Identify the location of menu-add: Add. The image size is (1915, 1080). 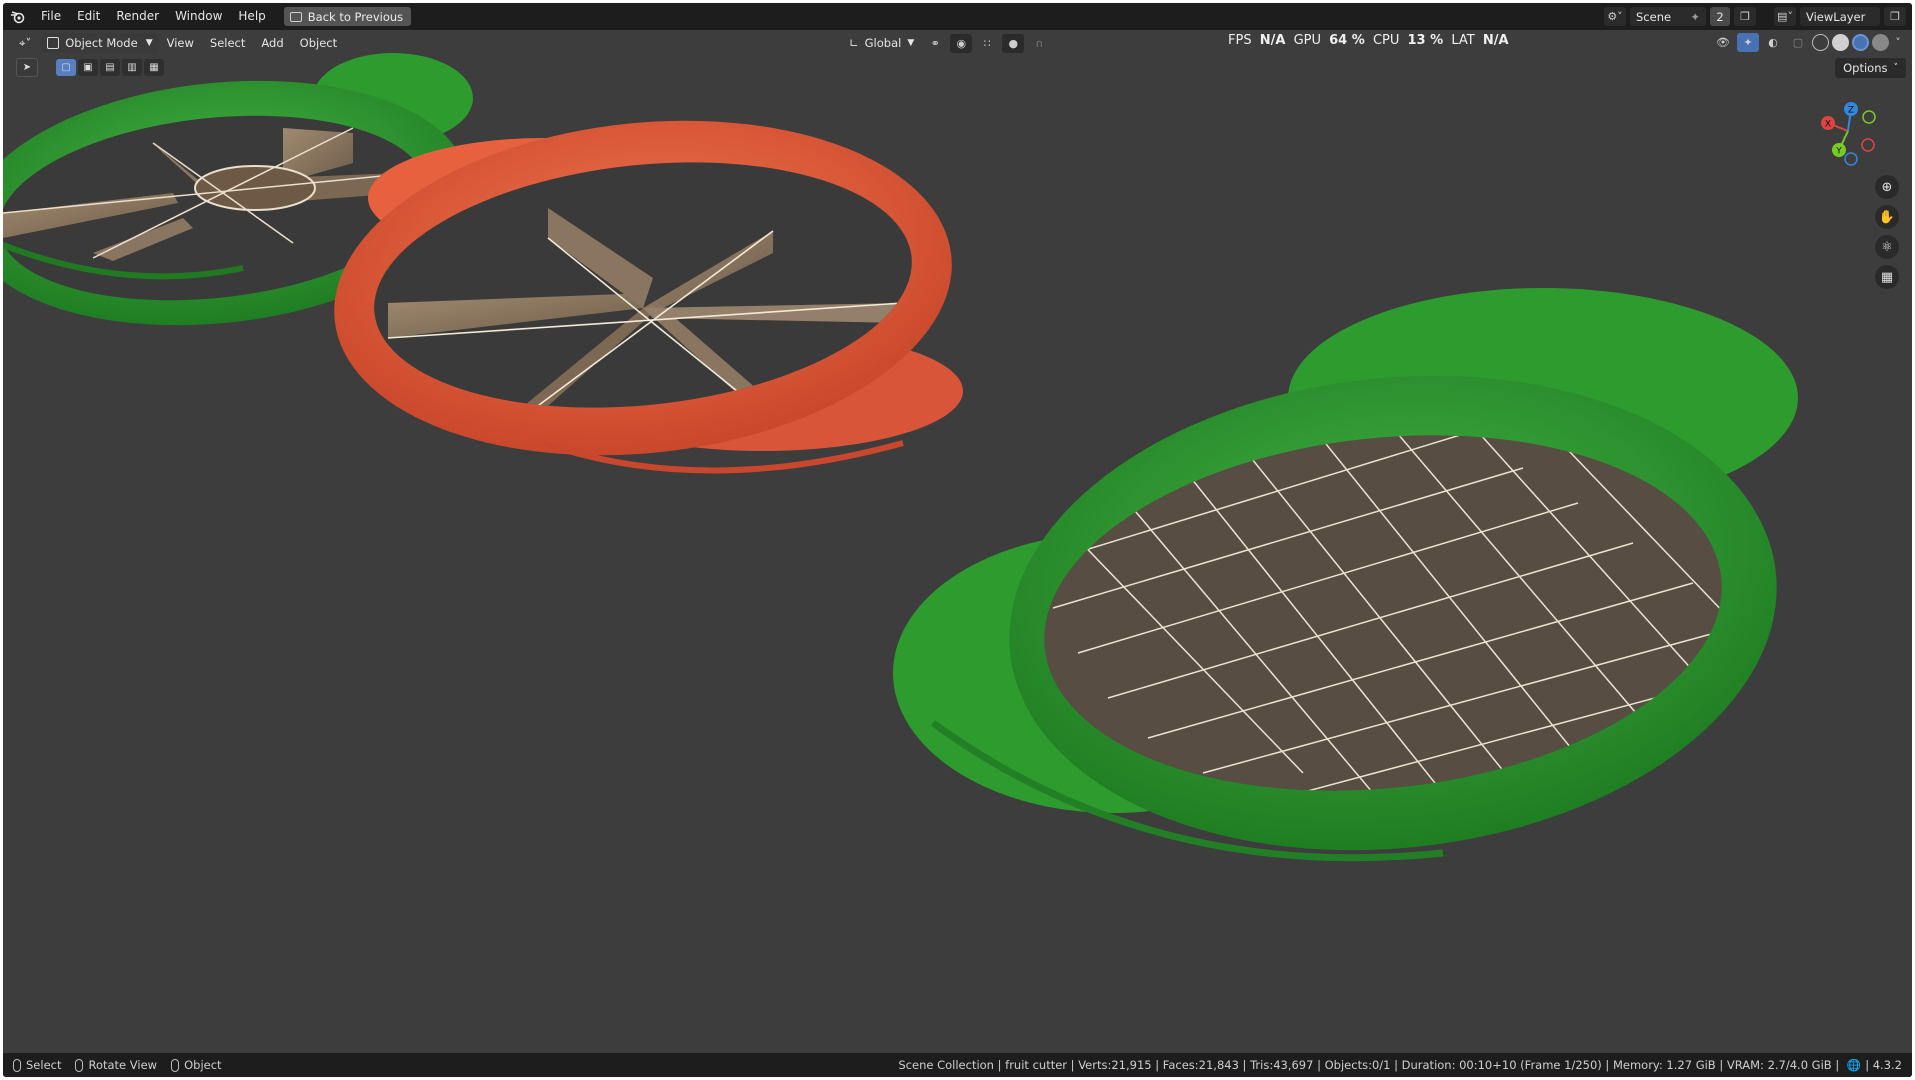
(272, 43).